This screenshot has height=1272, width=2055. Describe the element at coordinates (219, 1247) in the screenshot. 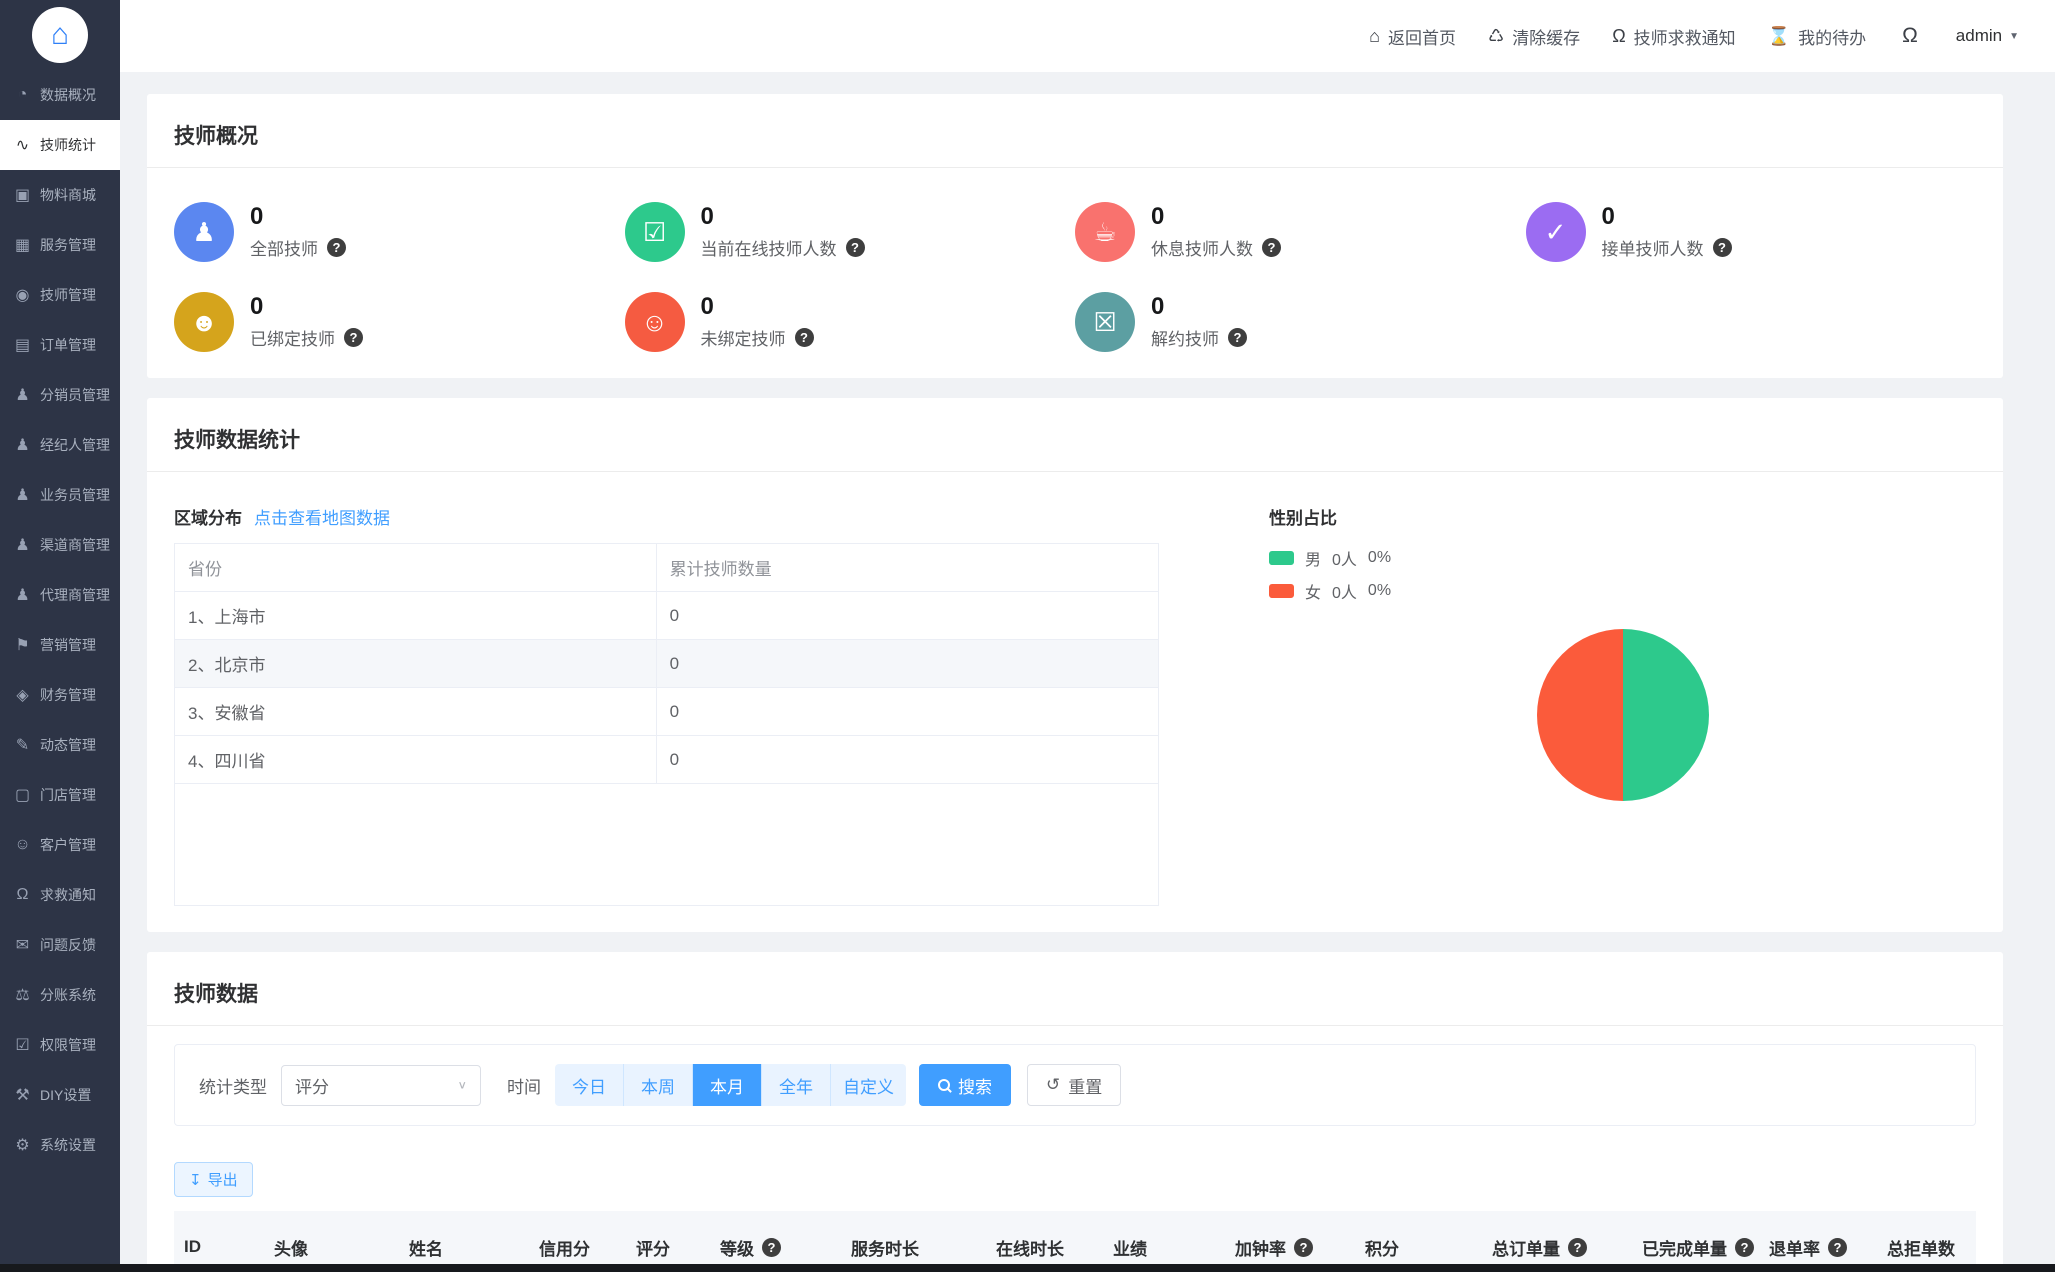

I see `column-header-1: ID` at that location.